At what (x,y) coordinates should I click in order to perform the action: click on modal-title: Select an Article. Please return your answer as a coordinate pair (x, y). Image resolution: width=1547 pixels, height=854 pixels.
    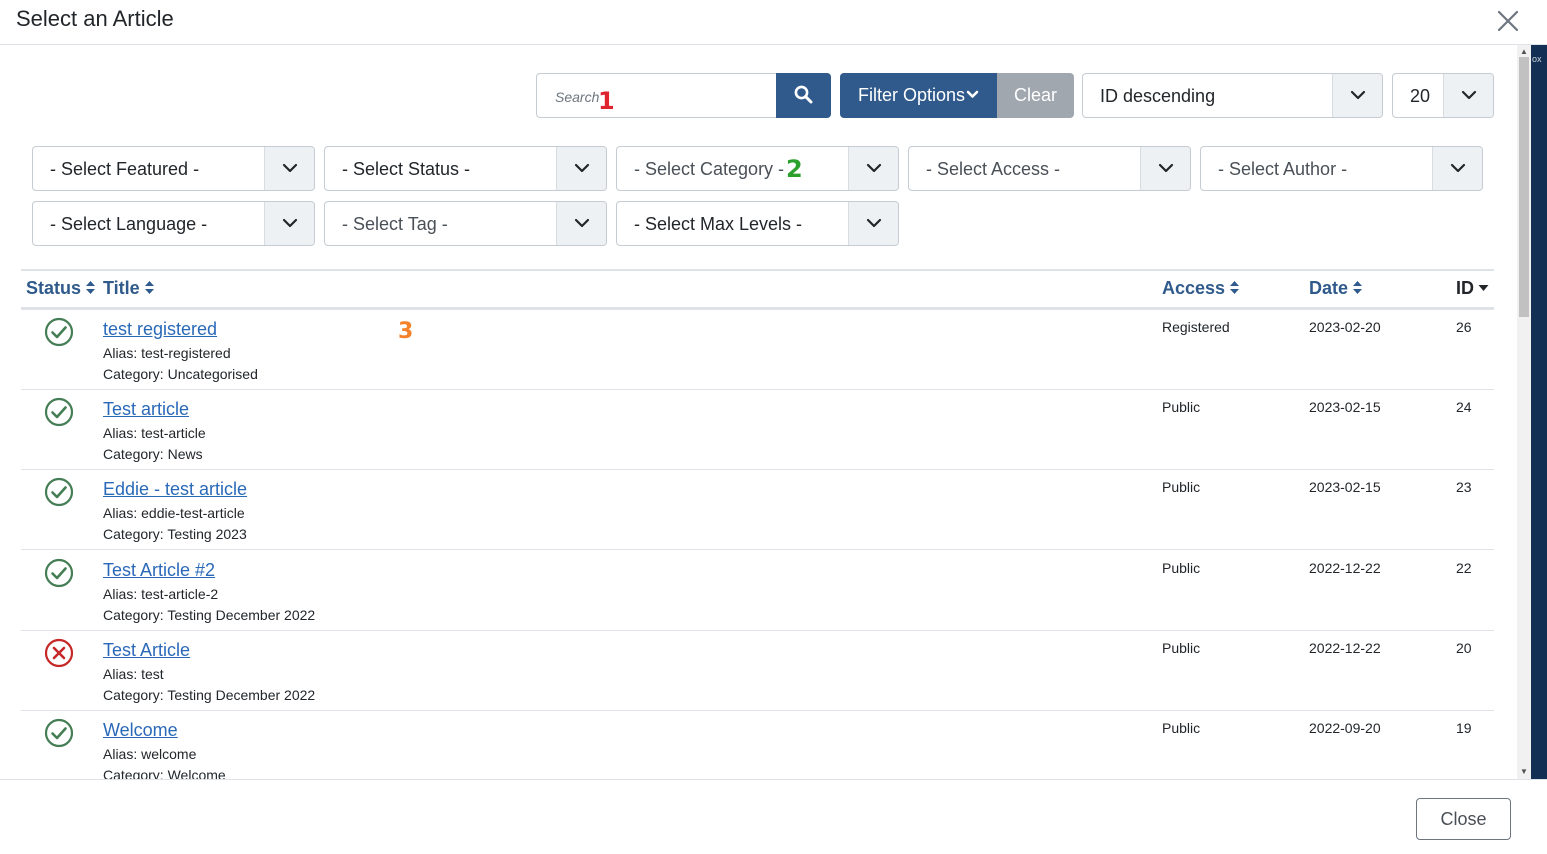
    Looking at the image, I should click on (95, 18).